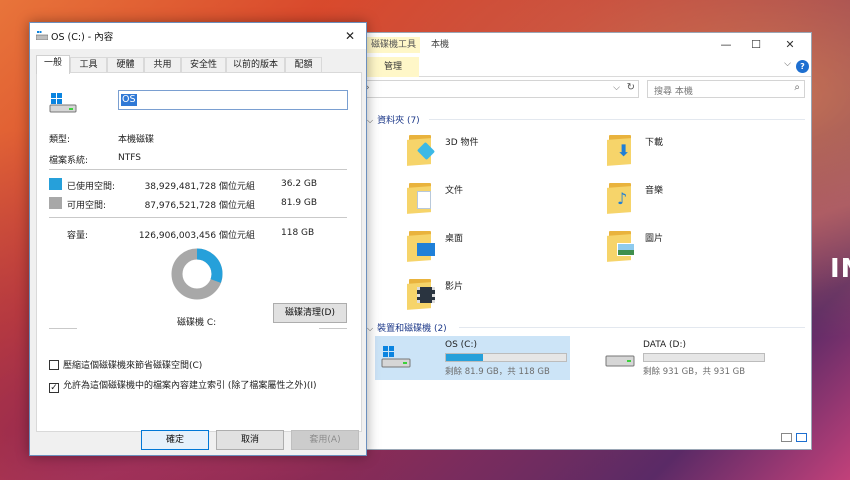 The image size is (850, 480). I want to click on compress-checkbox, so click(54, 365).